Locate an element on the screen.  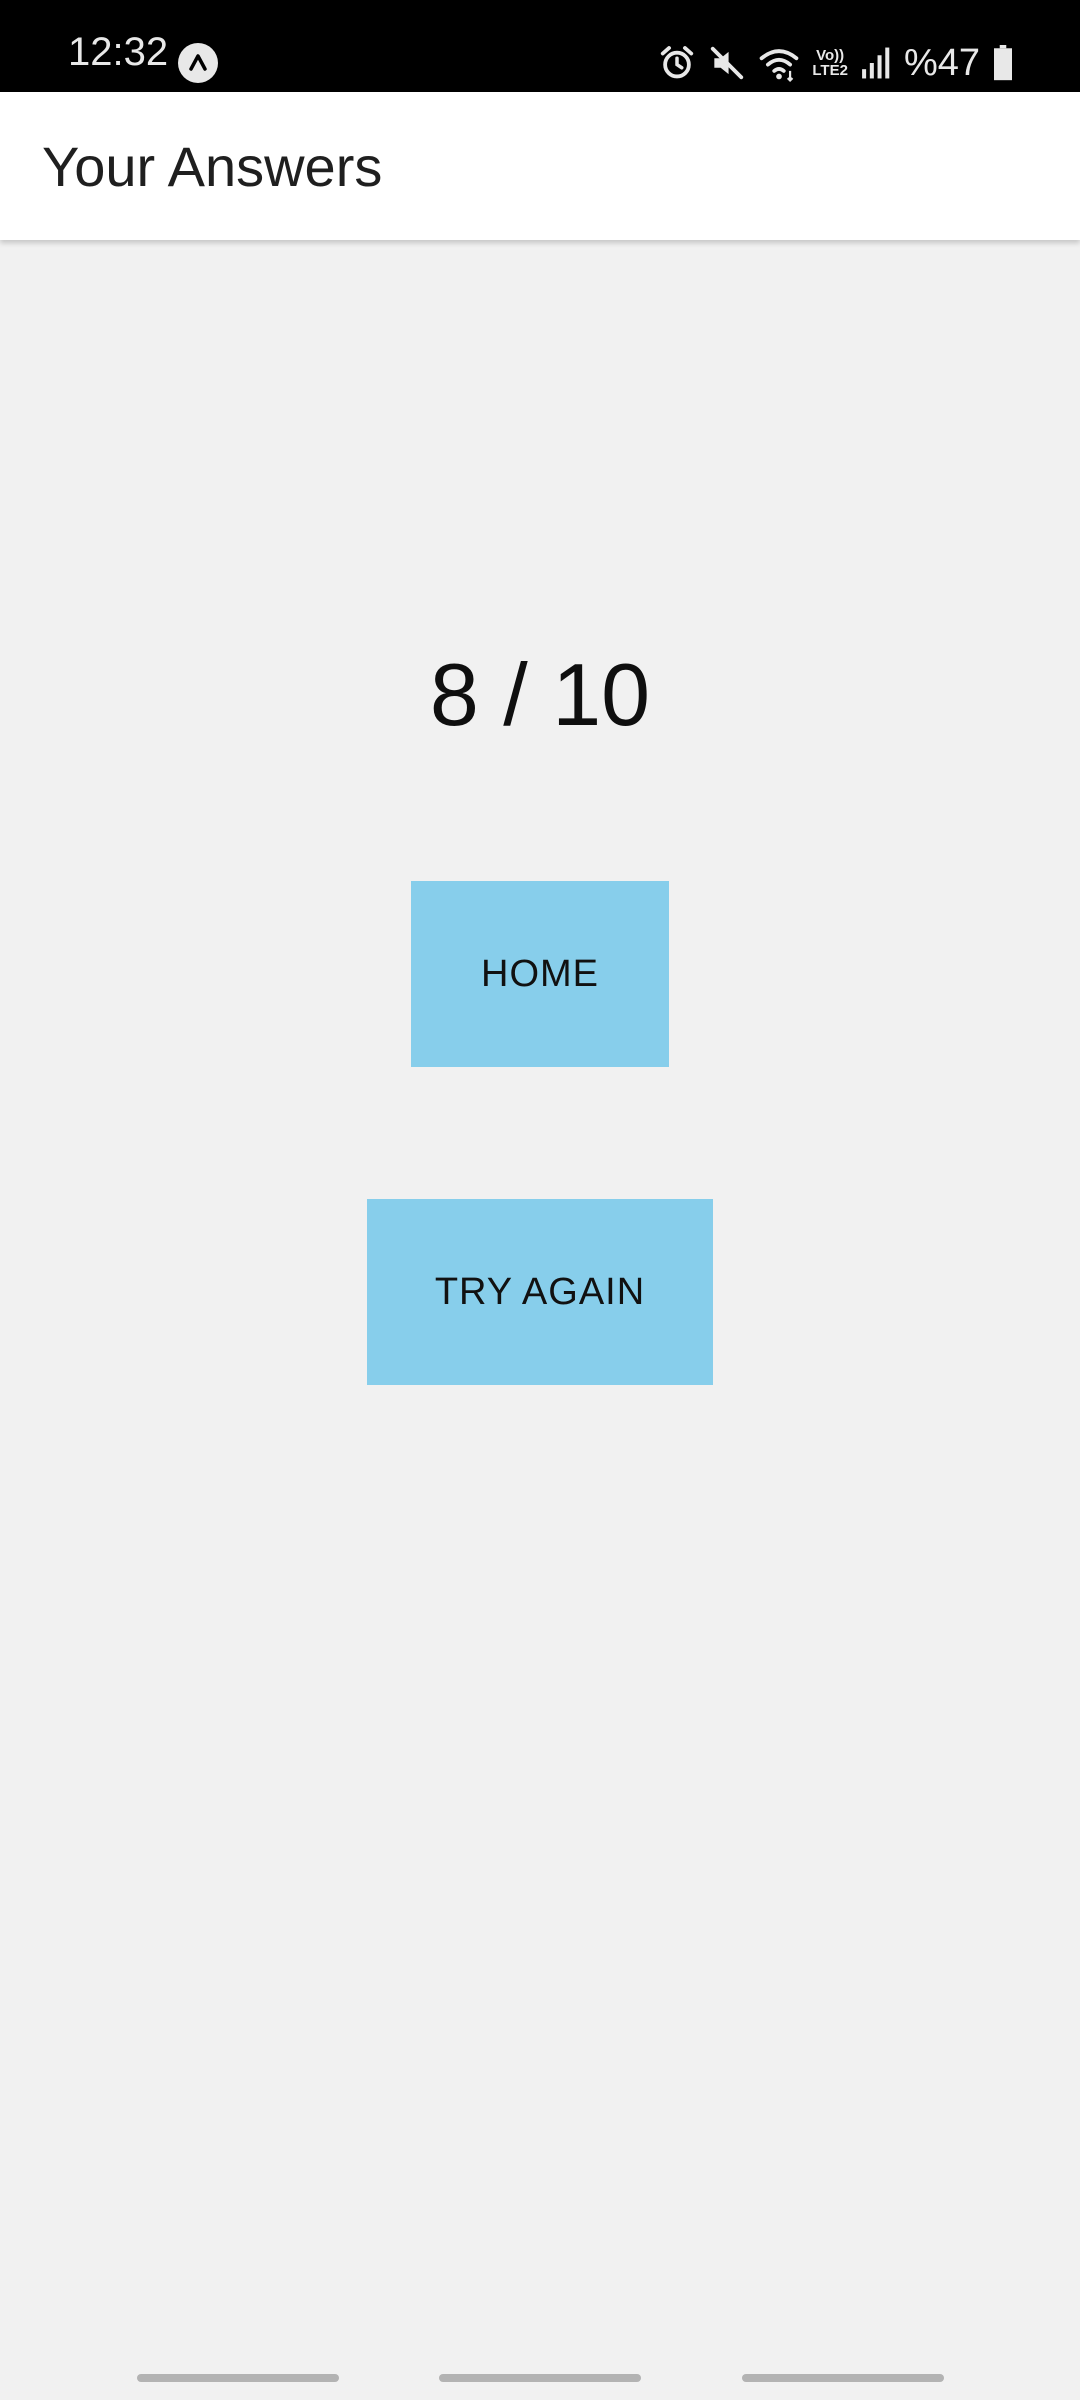
alarm-icon is located at coordinates (677, 62).